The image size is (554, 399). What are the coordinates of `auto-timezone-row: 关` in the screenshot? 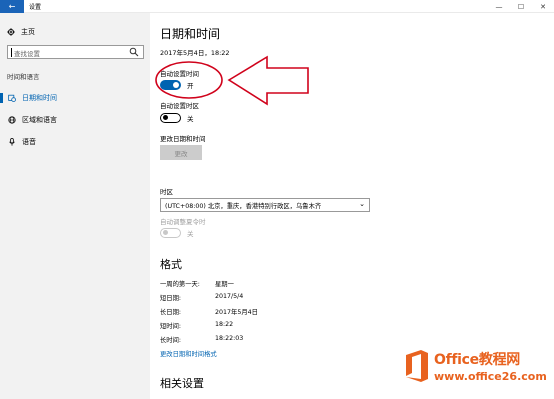 It's located at (177, 118).